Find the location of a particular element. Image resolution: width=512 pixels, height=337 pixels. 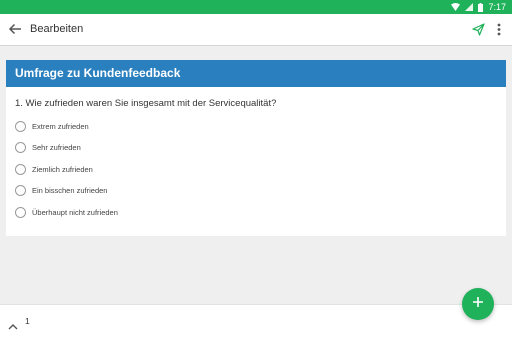

option-label: Überhaupt nicht zufrieden is located at coordinates (75, 212).